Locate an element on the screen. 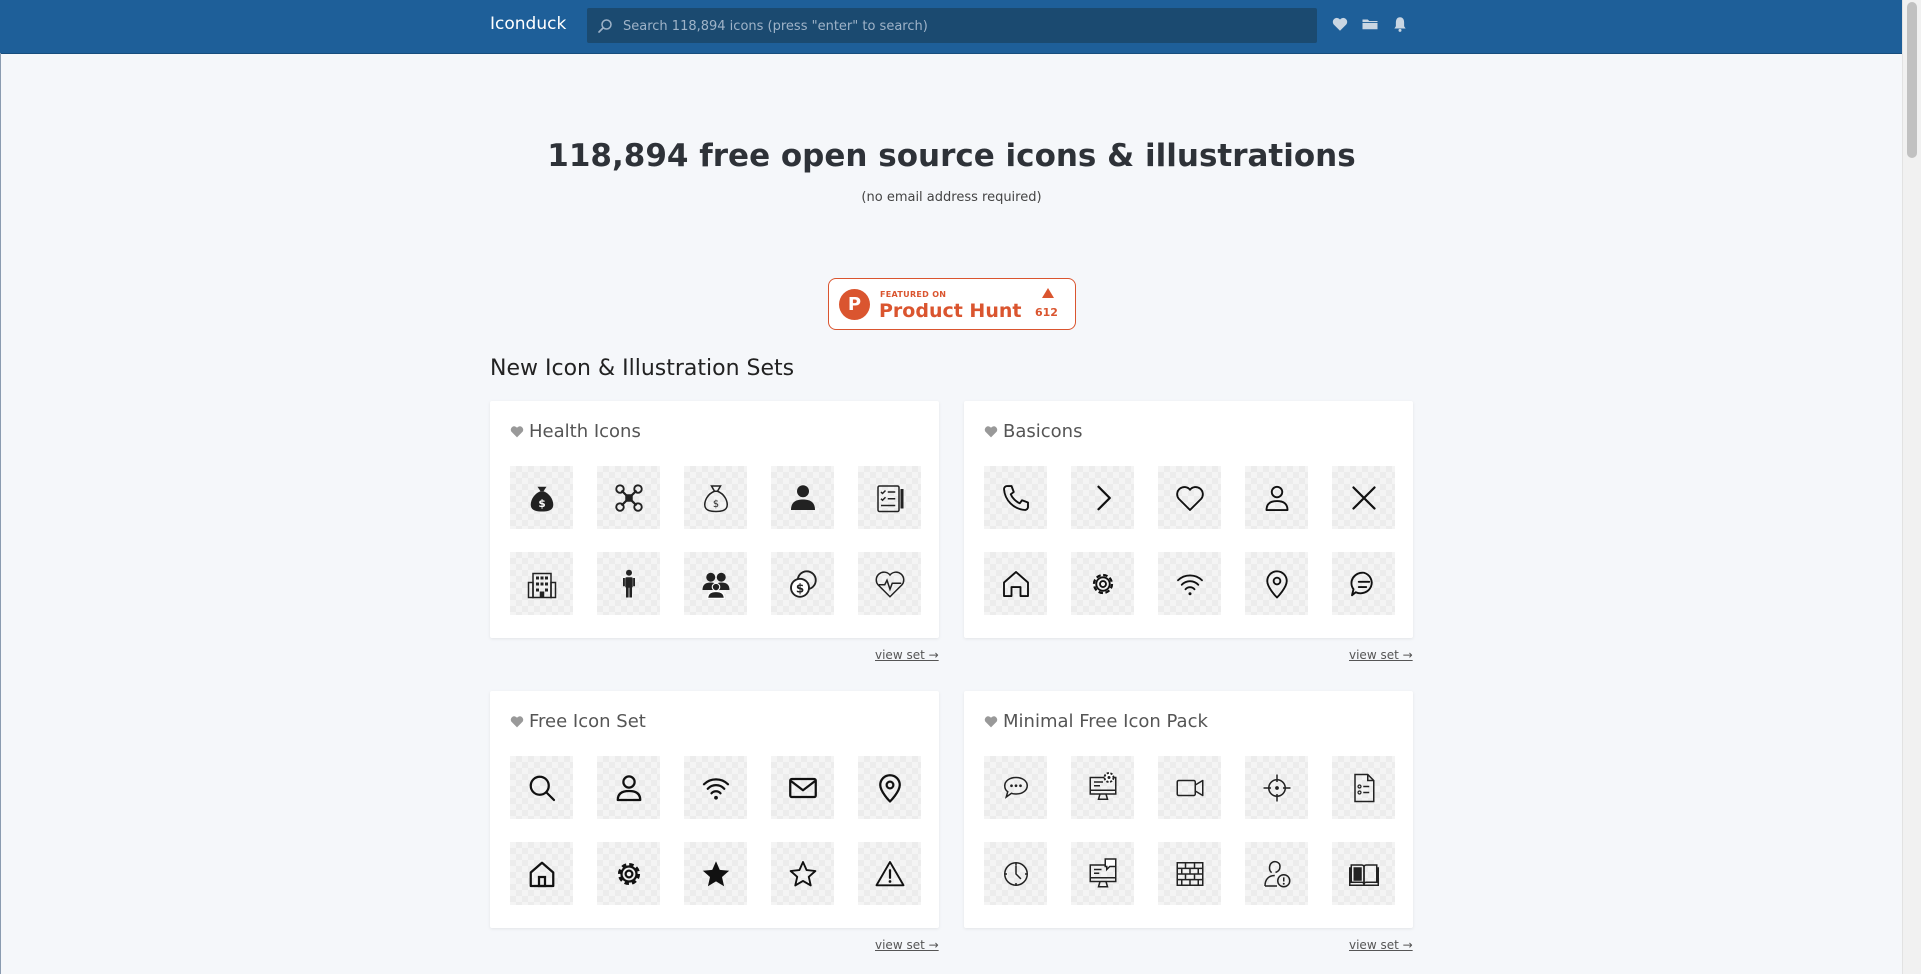  warning-icon is located at coordinates (889, 873).